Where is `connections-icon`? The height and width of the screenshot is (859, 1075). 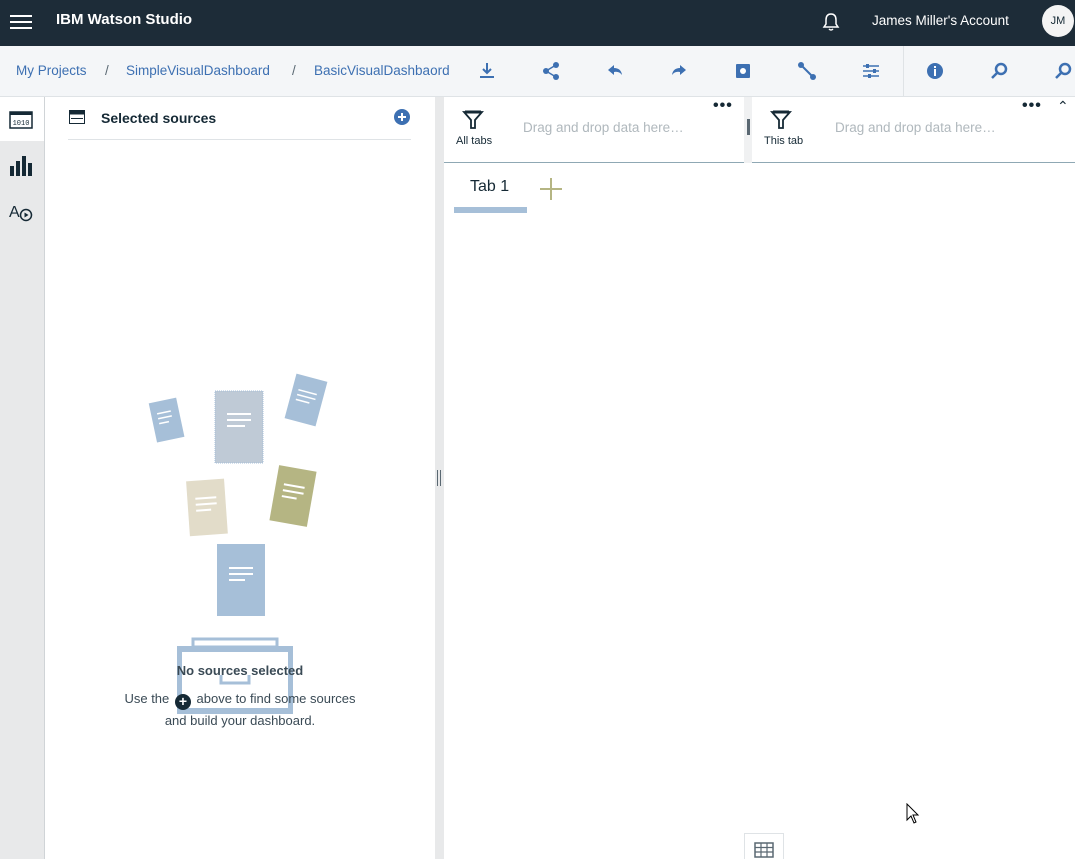
connections-icon is located at coordinates (807, 71).